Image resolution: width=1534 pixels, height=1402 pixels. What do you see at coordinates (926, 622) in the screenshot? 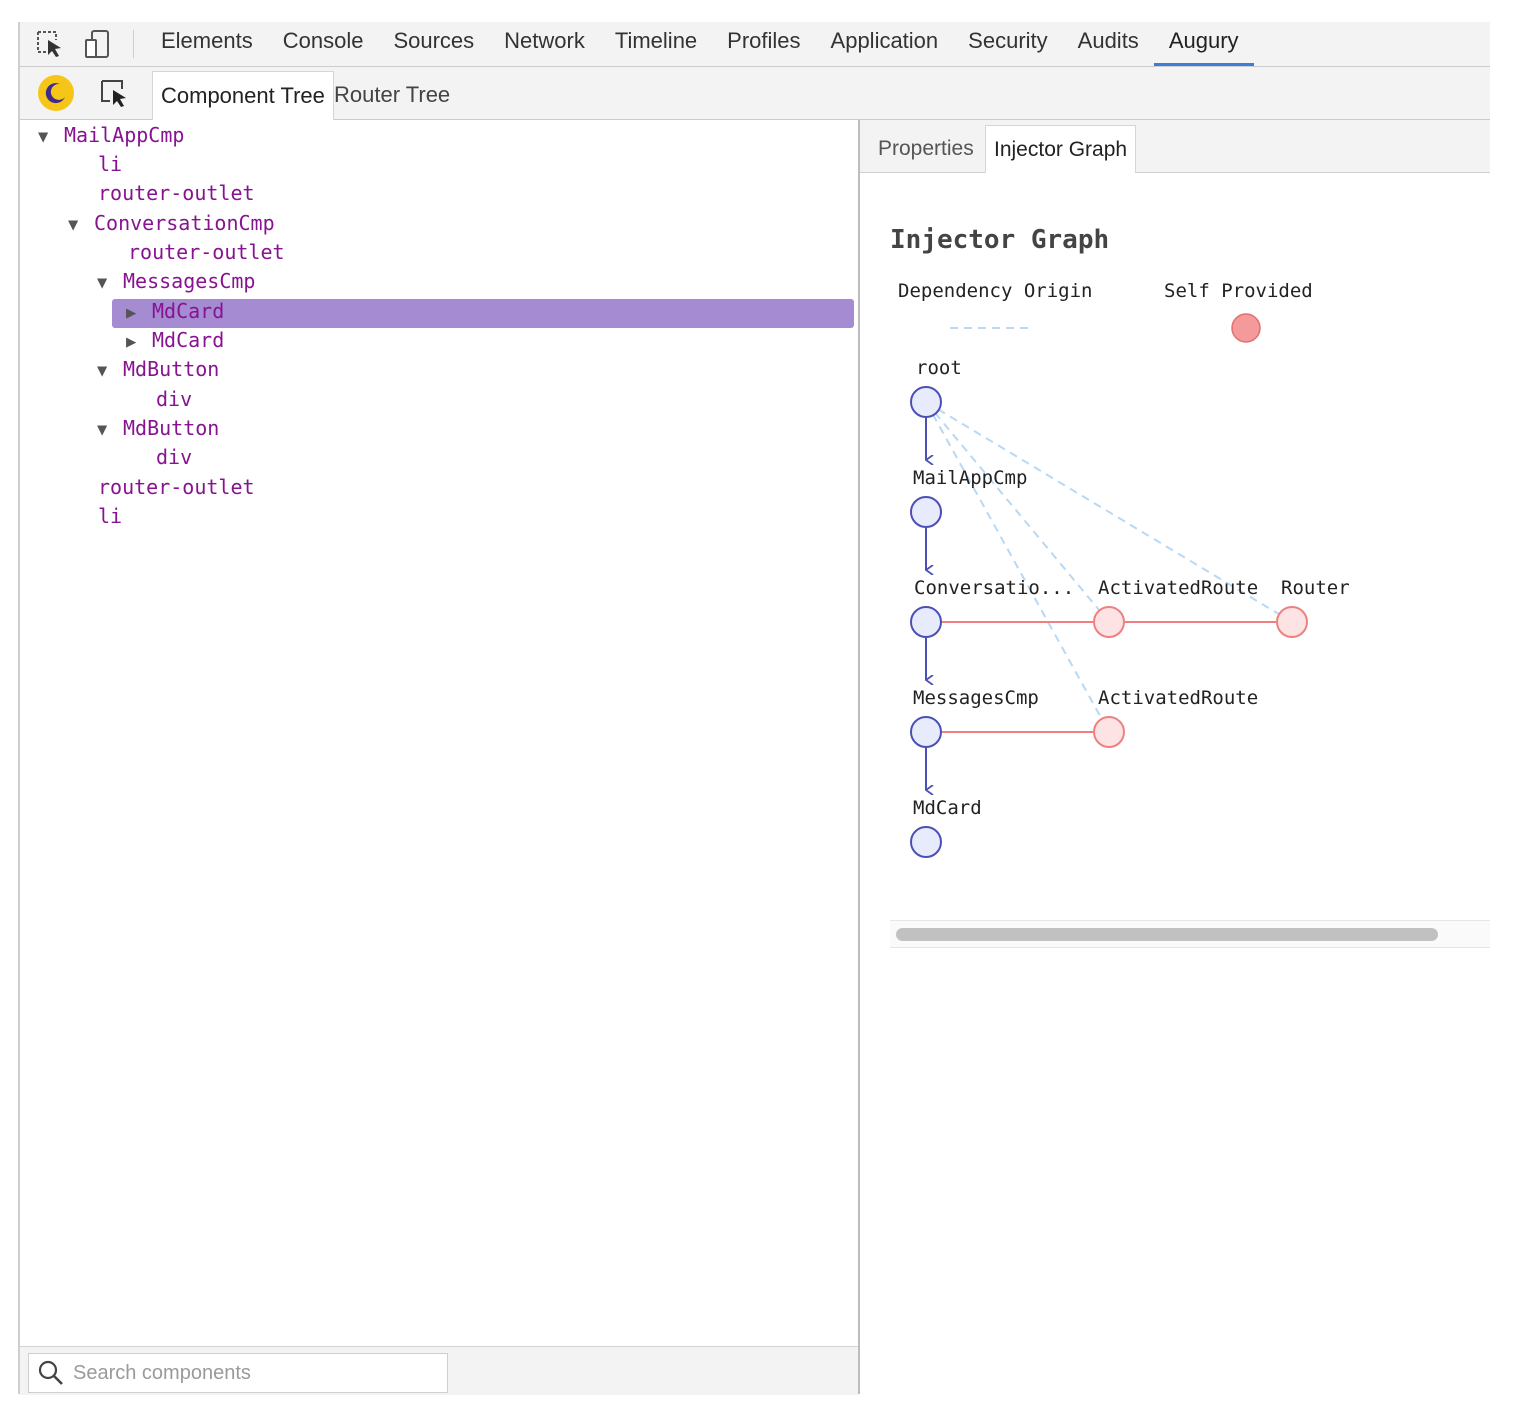
I see `node-conversationcmp` at bounding box center [926, 622].